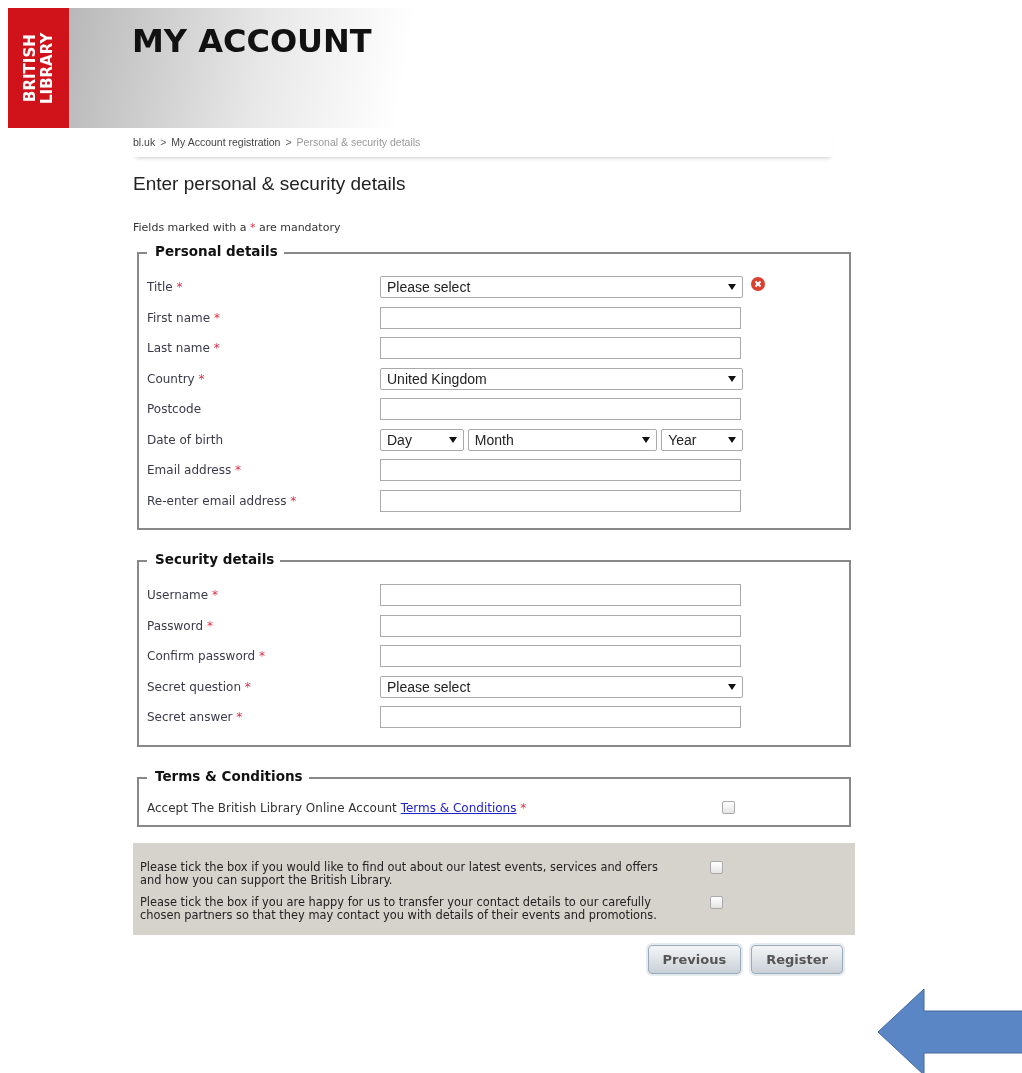  Describe the element at coordinates (337, 807) in the screenshot. I see `terms-sentence: Accept The British Library Online Account Terms & Conditions *` at that location.